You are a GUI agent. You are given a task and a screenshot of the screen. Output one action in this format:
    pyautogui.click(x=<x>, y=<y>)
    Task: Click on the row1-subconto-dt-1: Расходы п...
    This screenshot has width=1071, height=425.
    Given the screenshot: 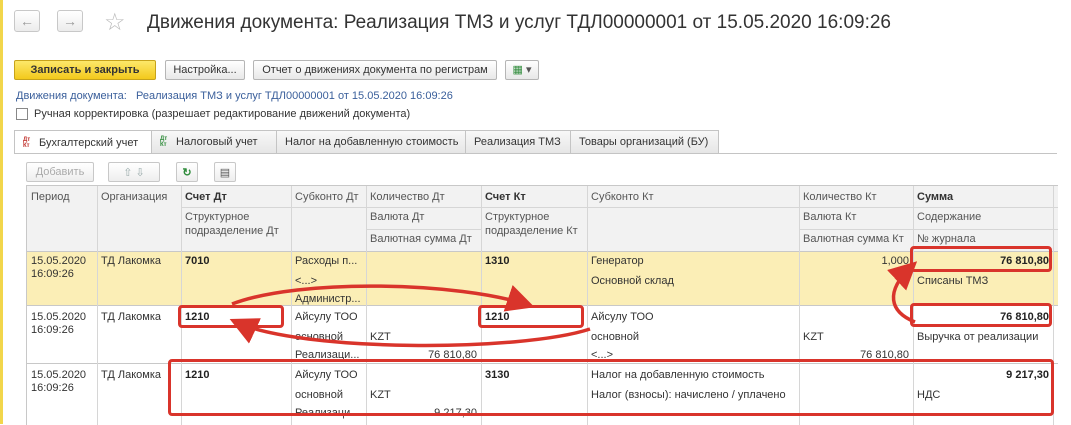 What is the action you would take?
    pyautogui.click(x=328, y=261)
    